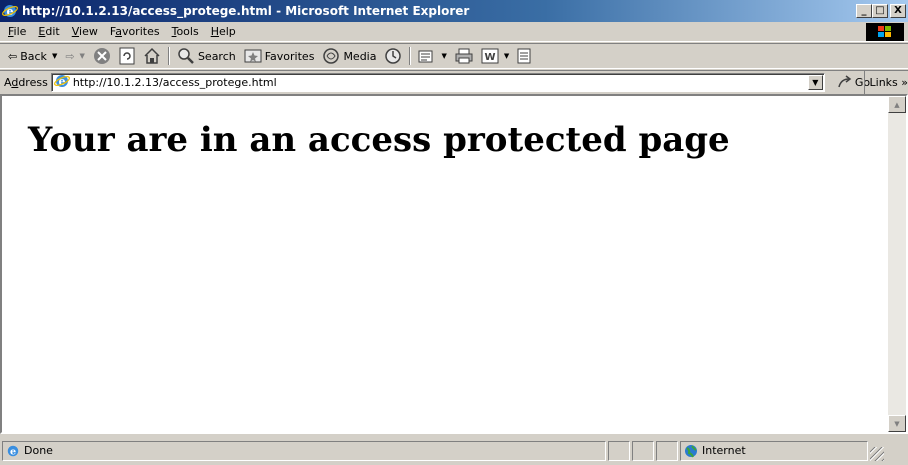 This screenshot has height=465, width=908. I want to click on forward-dropdown-icon: ▼, so click(82, 56).